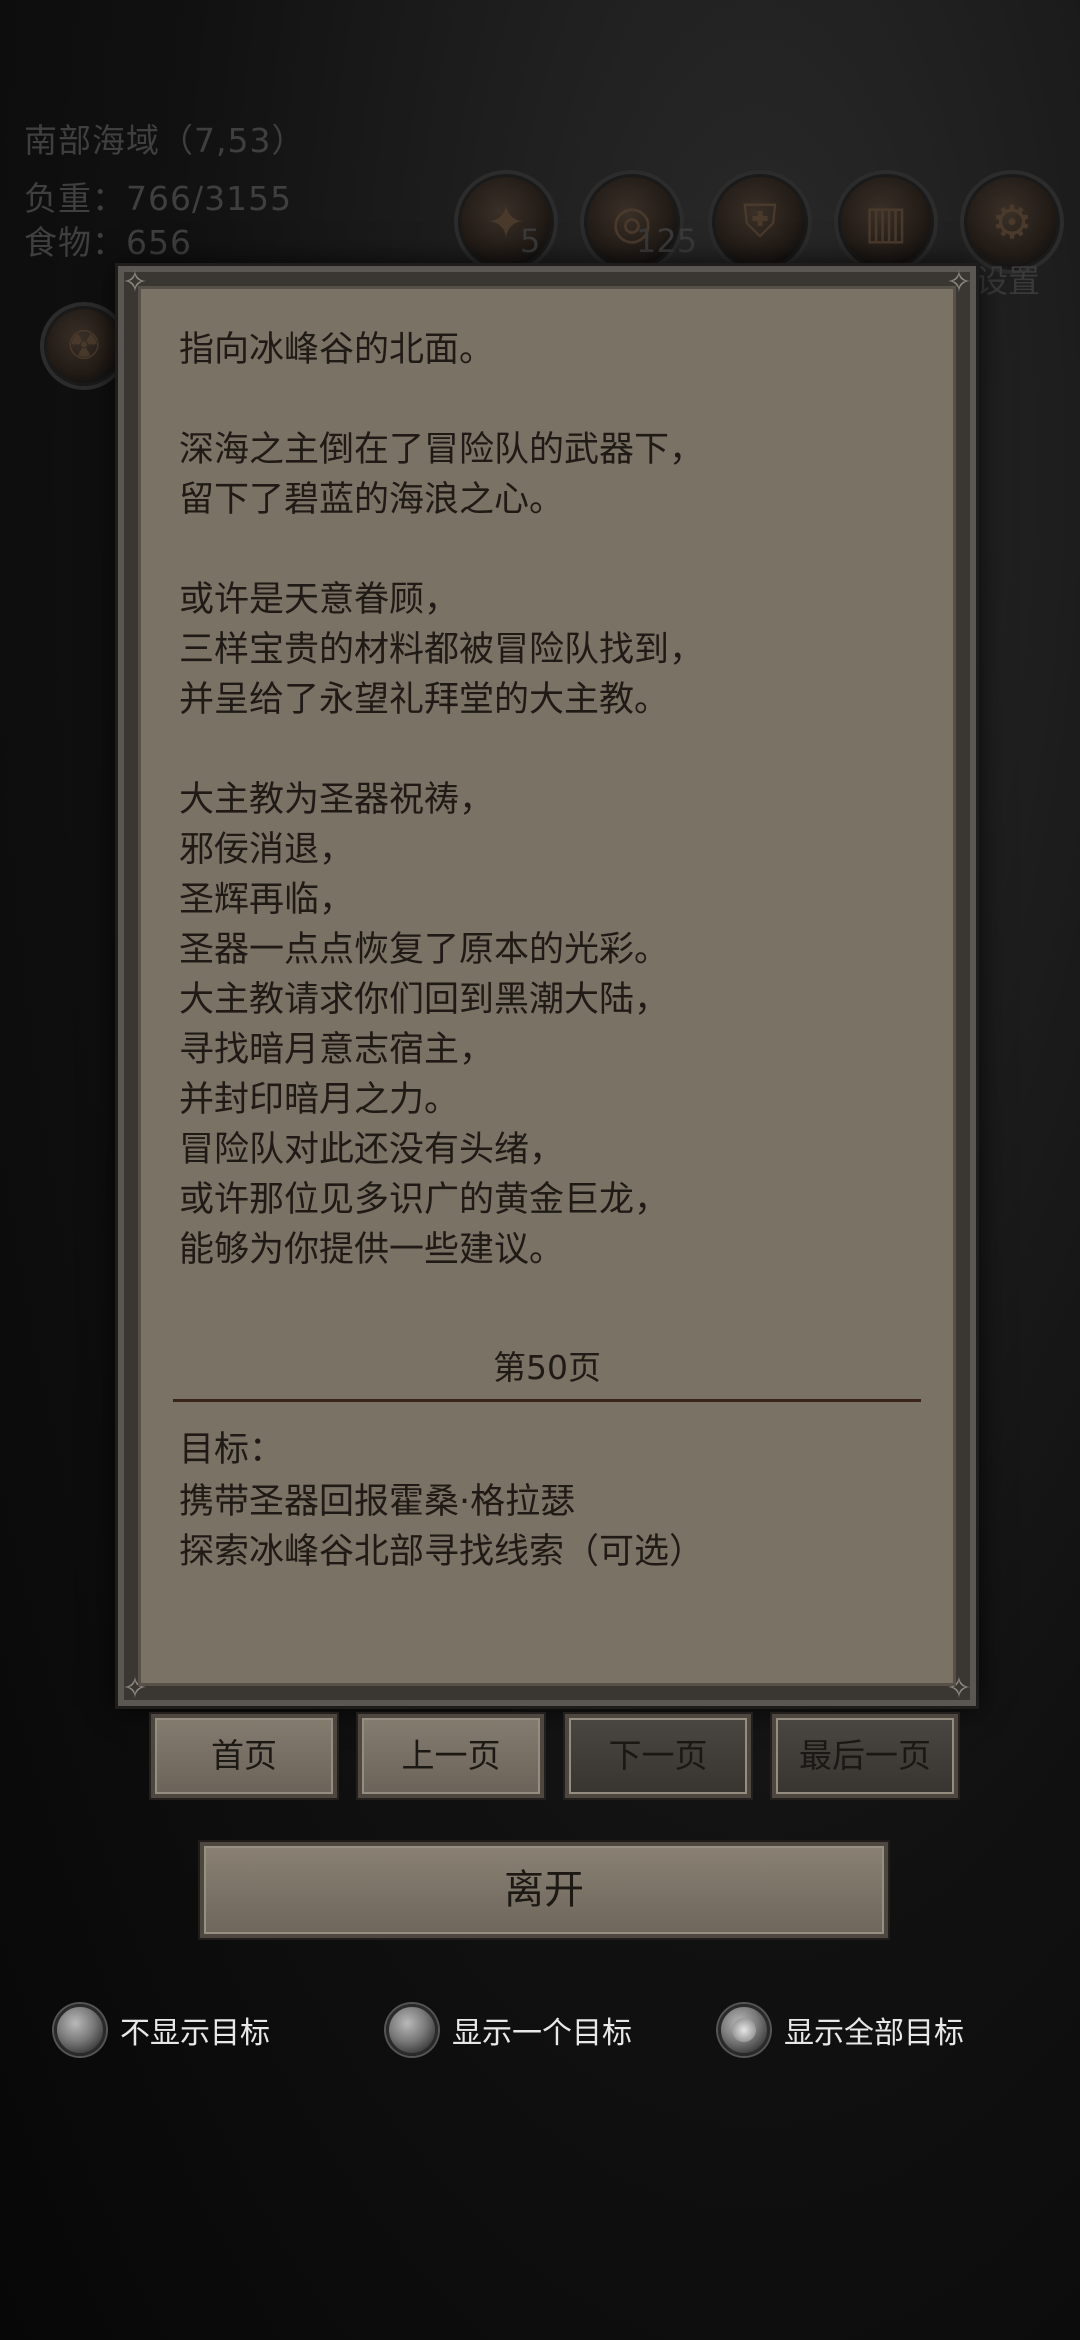  What do you see at coordinates (530, 241) in the screenshot?
I see `torch-count: 5` at bounding box center [530, 241].